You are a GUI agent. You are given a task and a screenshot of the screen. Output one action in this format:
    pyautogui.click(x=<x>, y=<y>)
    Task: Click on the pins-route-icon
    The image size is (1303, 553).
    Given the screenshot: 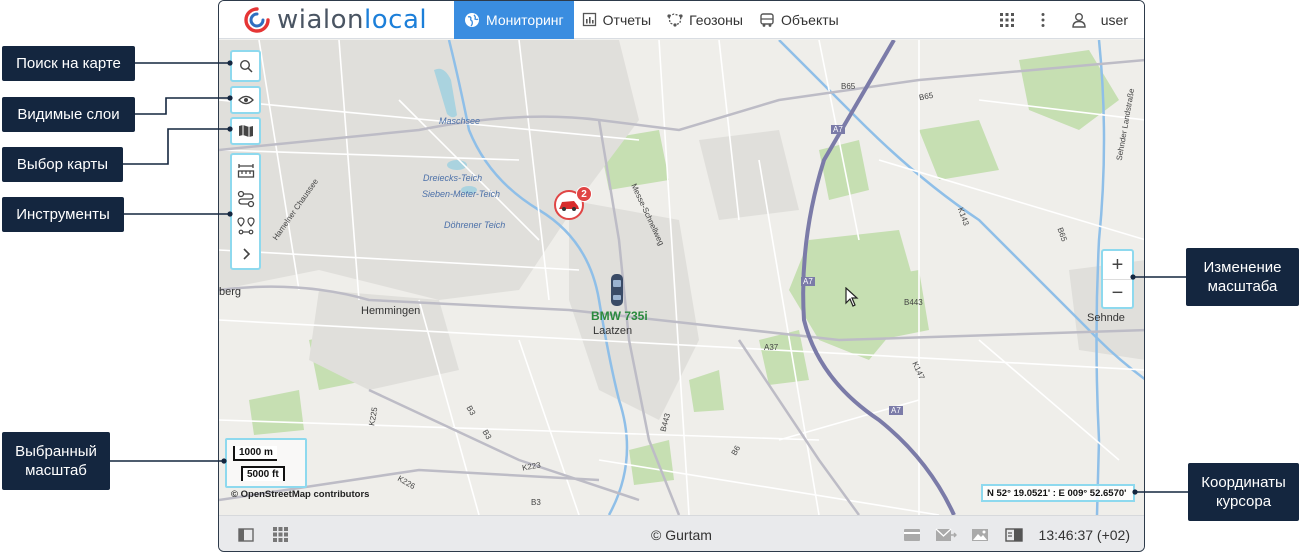 What is the action you would take?
    pyautogui.click(x=245, y=226)
    